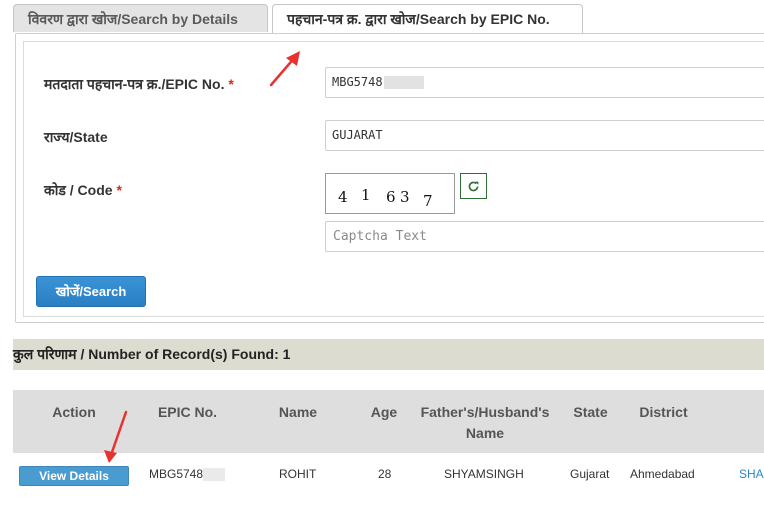 The height and width of the screenshot is (508, 764). Describe the element at coordinates (385, 474) in the screenshot. I see `row-age-cell: 28` at that location.